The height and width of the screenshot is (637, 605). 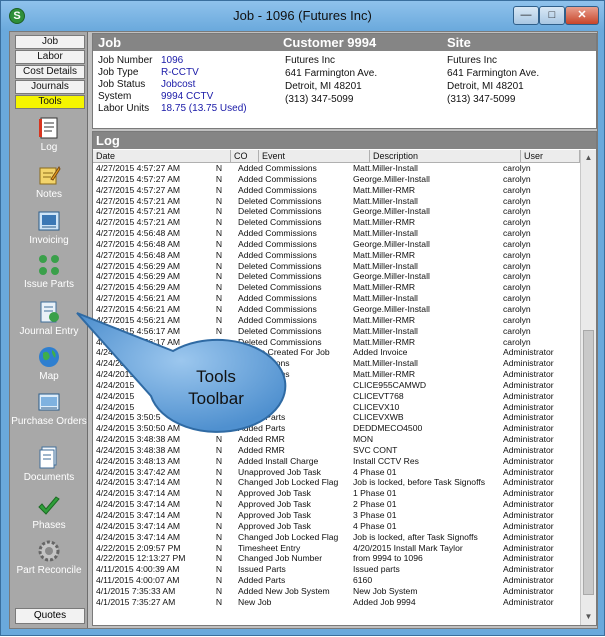 What do you see at coordinates (138, 330) in the screenshot?
I see `log-cell-date: 4/27/2015 4:56:17 AM` at bounding box center [138, 330].